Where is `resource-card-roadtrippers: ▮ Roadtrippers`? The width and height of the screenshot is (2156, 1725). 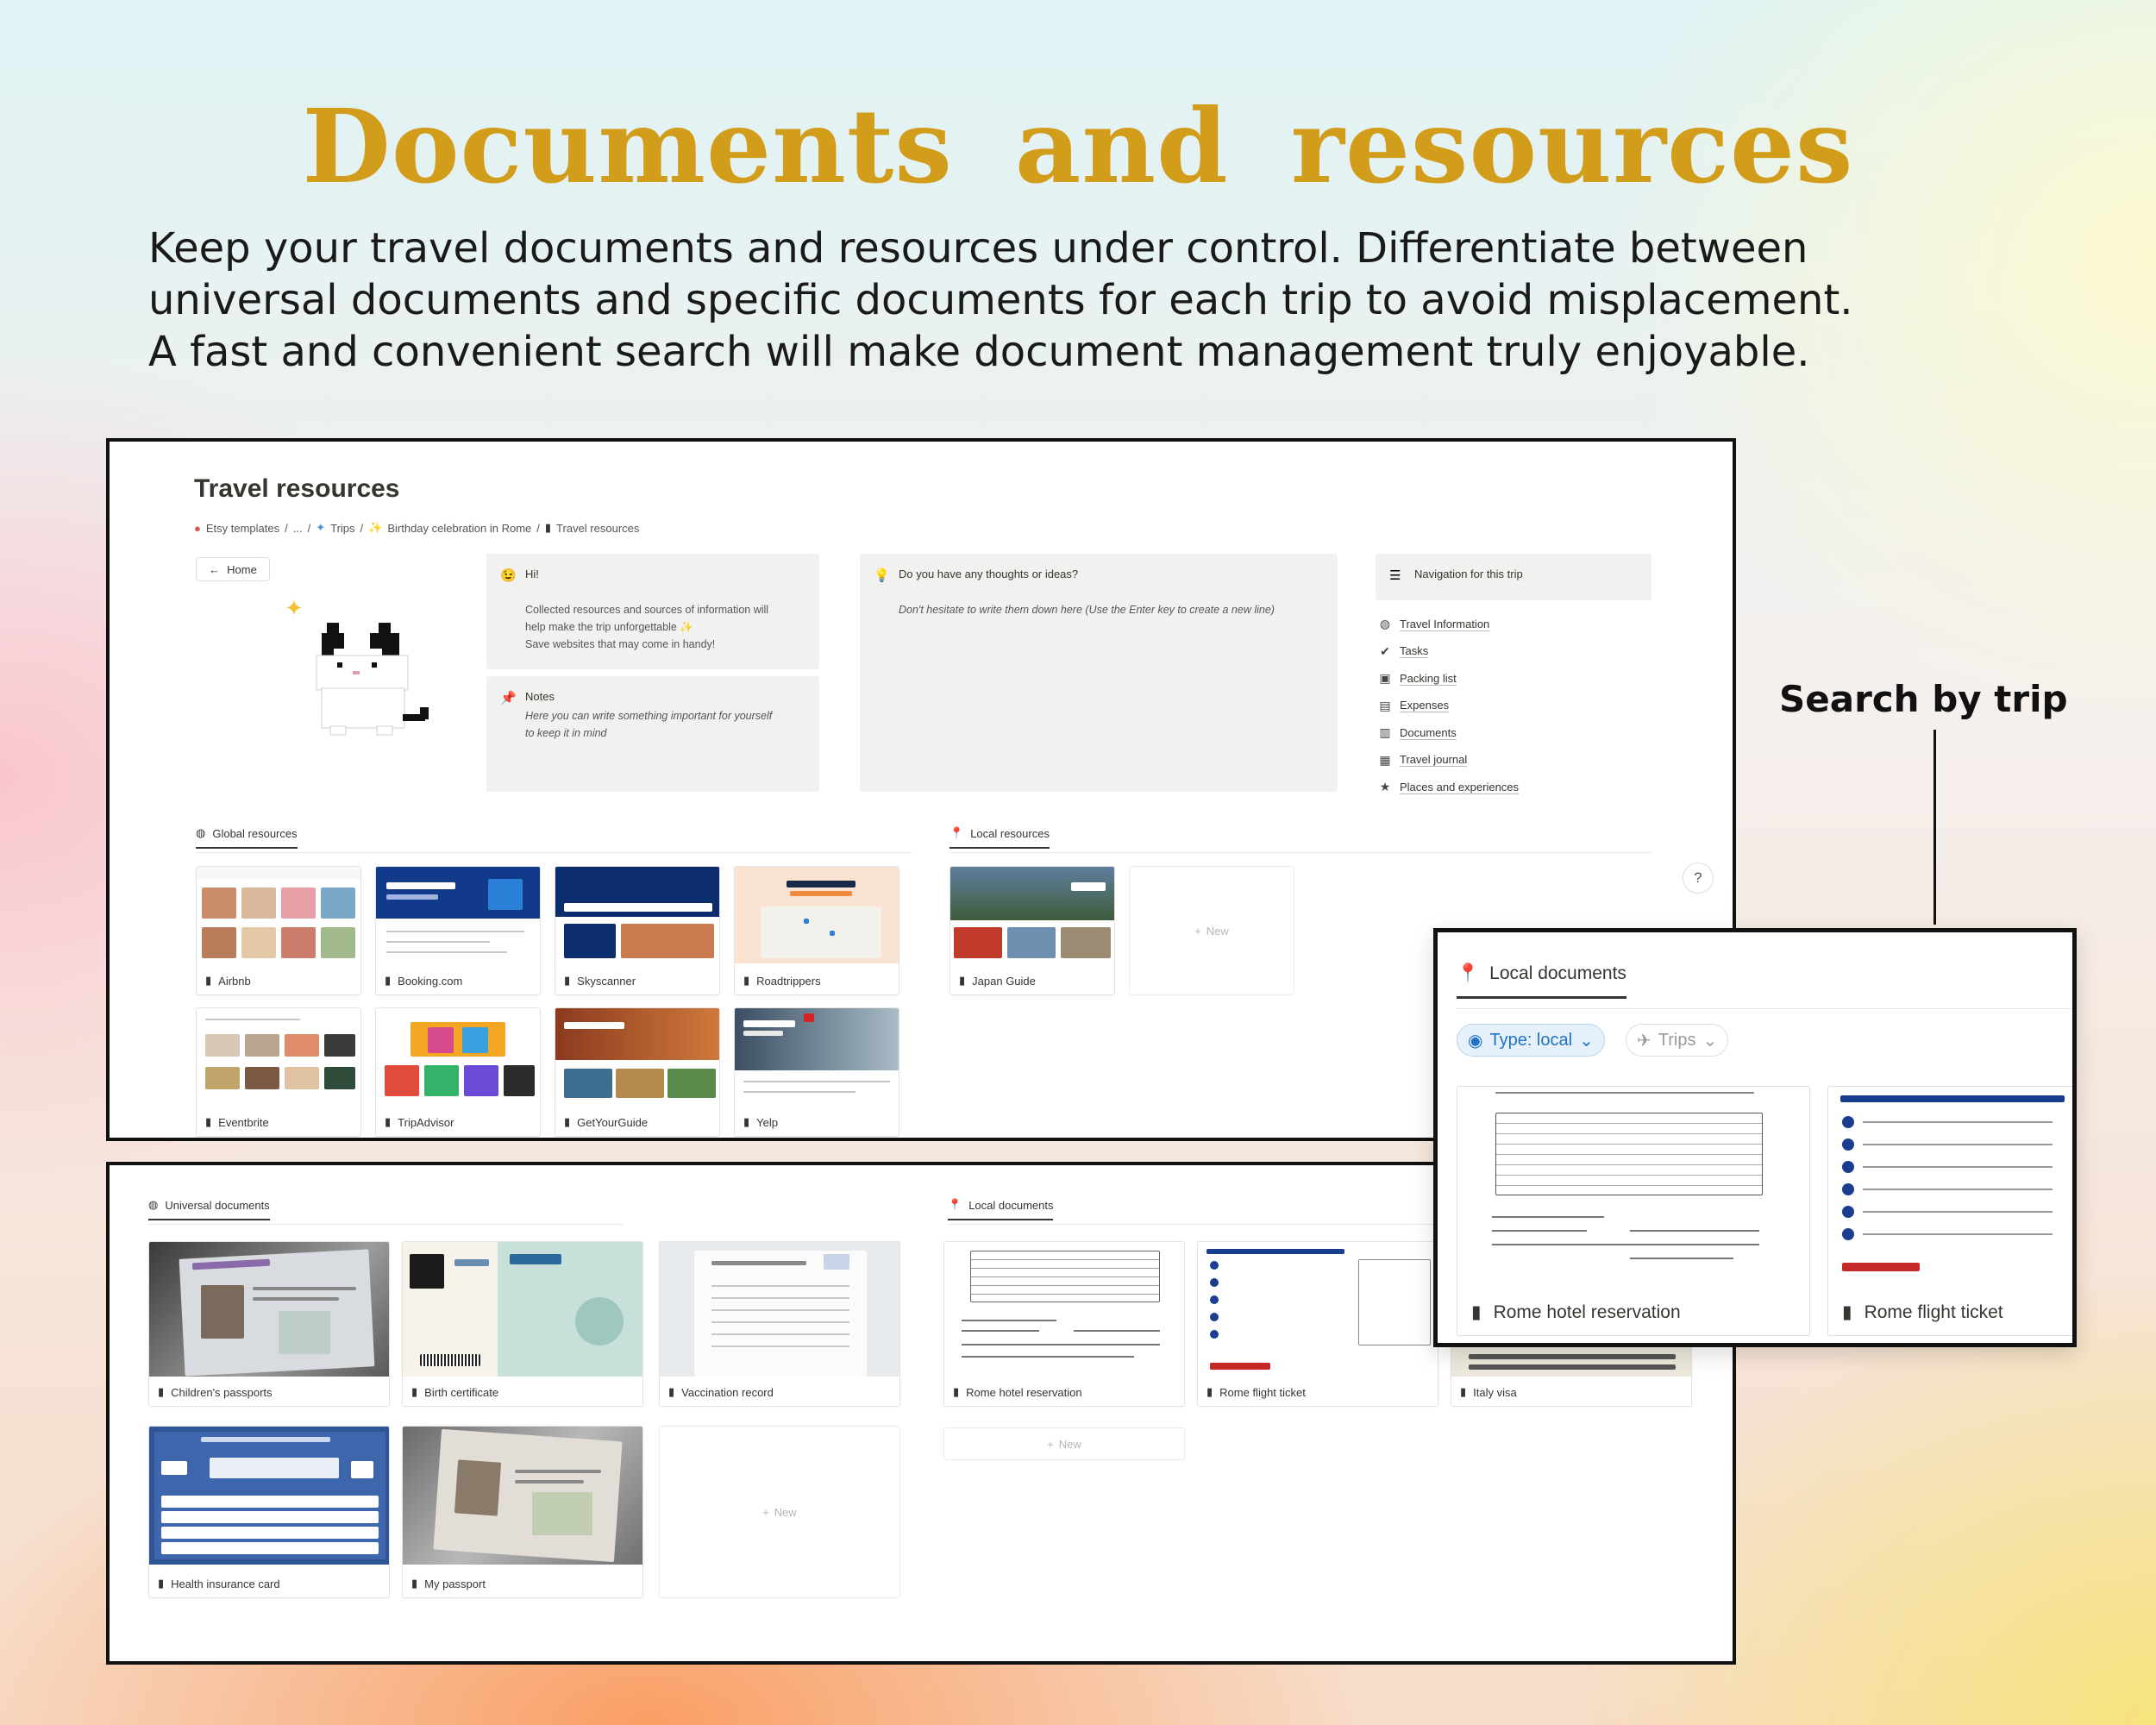
resource-card-roadtrippers: ▮ Roadtrippers is located at coordinates (816, 931).